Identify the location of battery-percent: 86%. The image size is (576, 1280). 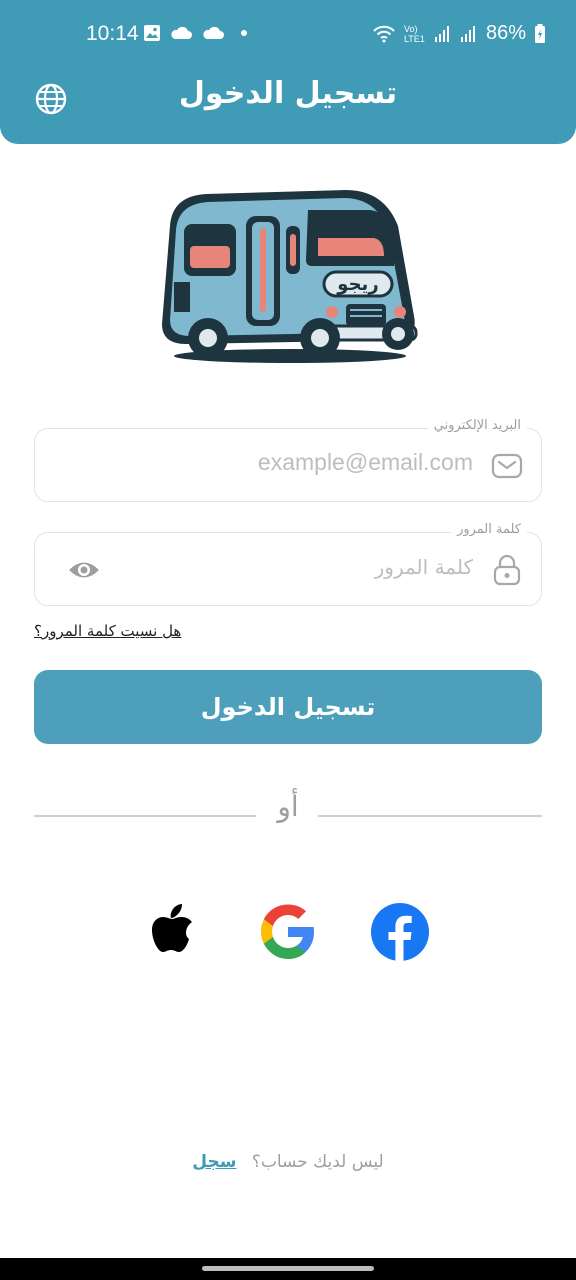
(505, 33).